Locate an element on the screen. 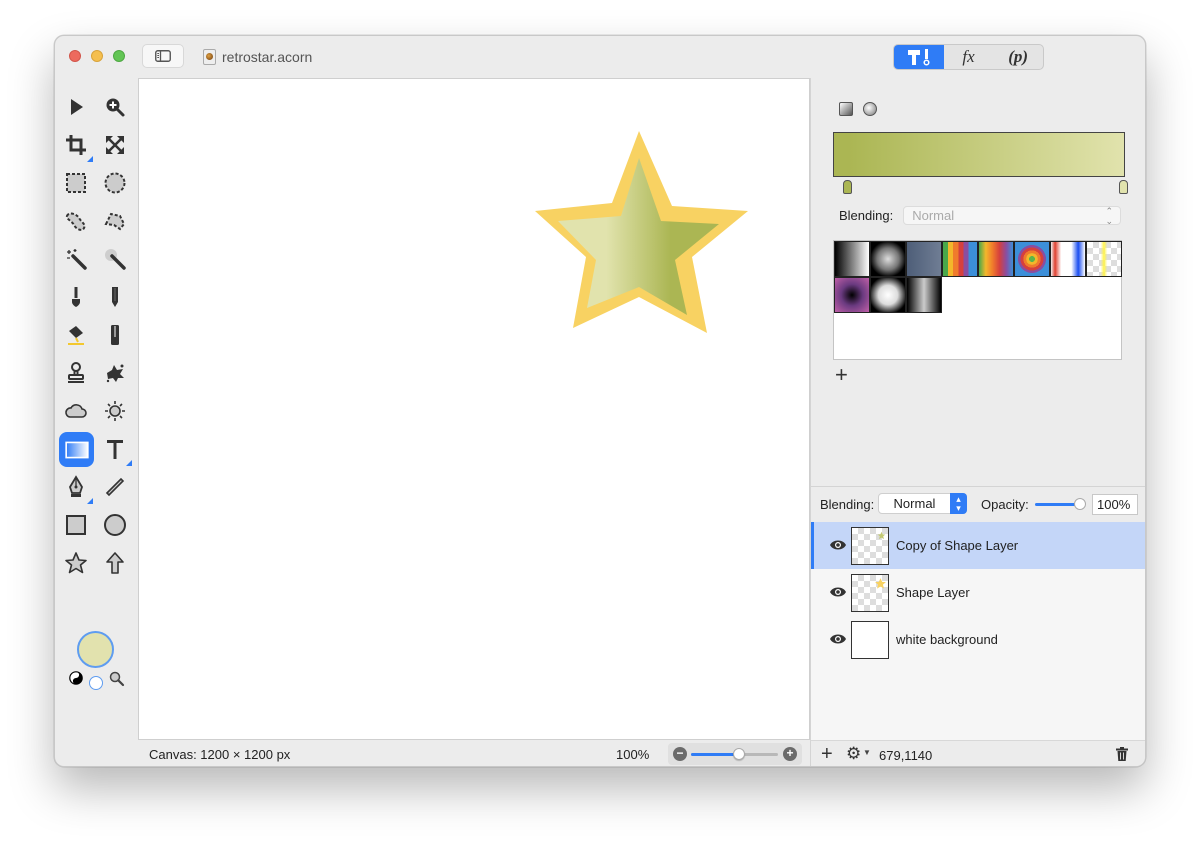 This screenshot has width=1200, height=842. opacity-slider-knob is located at coordinates (1080, 504).